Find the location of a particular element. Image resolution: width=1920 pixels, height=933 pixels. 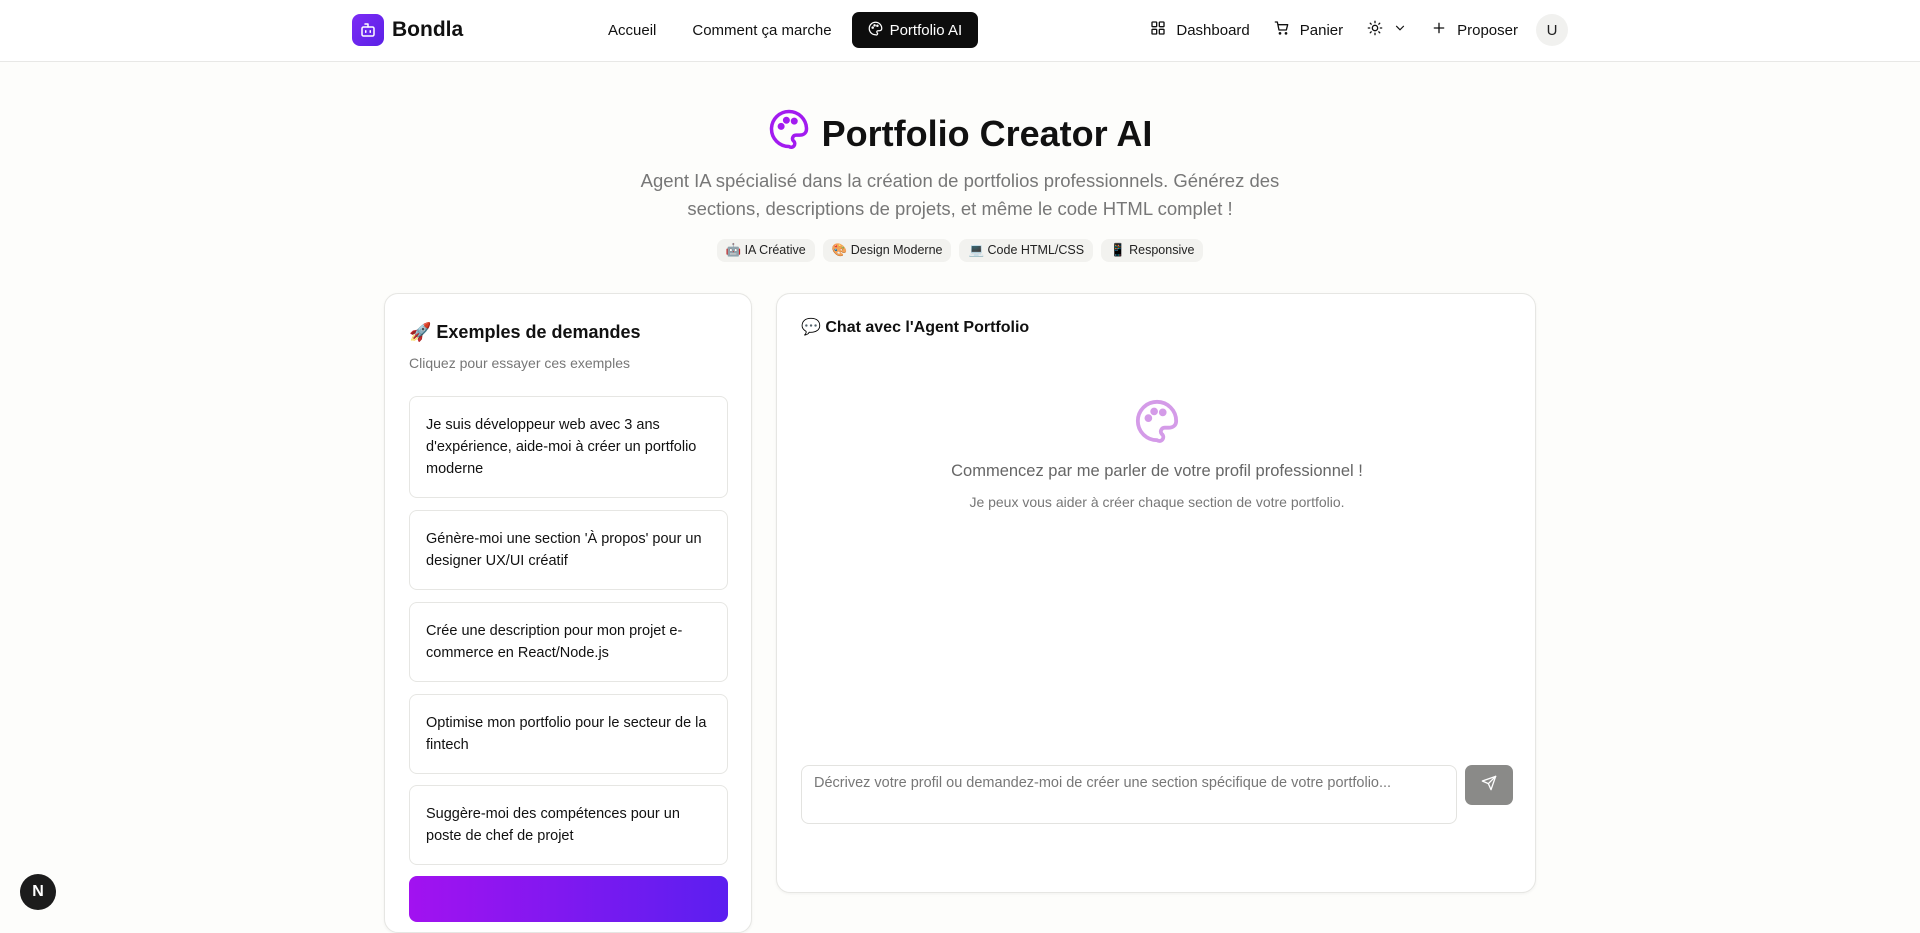

brand-logo: Bondla is located at coordinates (407, 30).